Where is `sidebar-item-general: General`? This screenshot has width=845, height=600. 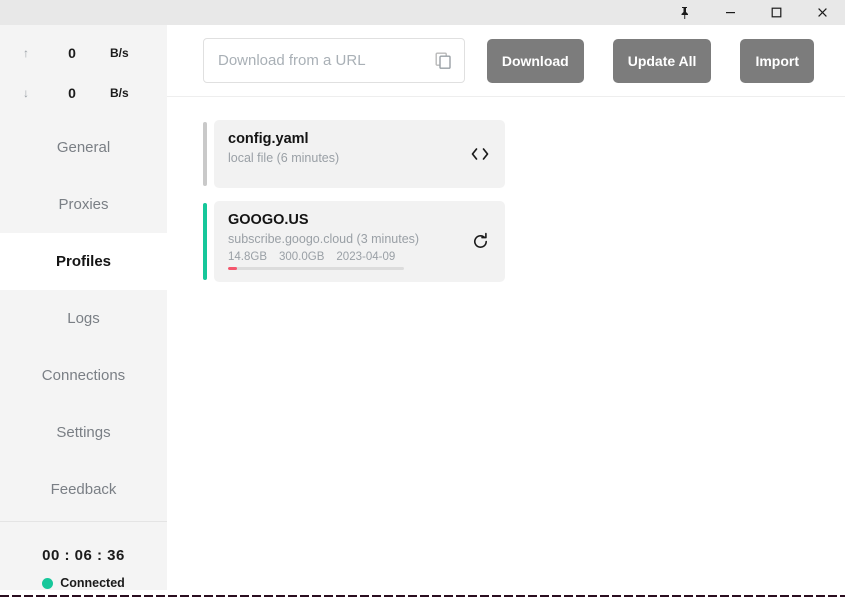
sidebar-item-general: General is located at coordinates (83, 147).